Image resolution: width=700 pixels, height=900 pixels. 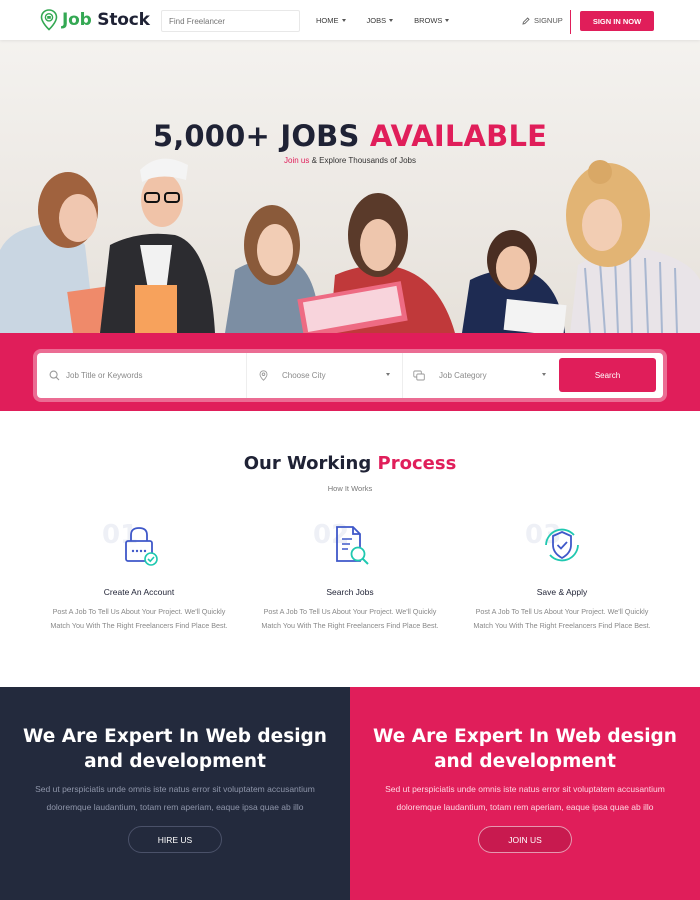 I want to click on main-menu: HOME JOBS BROWS, so click(x=393, y=20).